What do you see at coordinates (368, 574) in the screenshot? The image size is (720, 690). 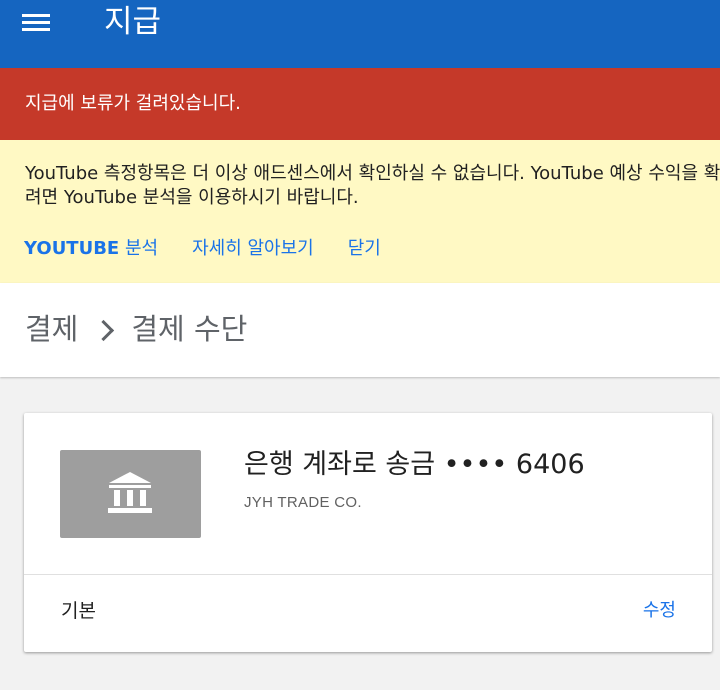 I see `card-divider` at bounding box center [368, 574].